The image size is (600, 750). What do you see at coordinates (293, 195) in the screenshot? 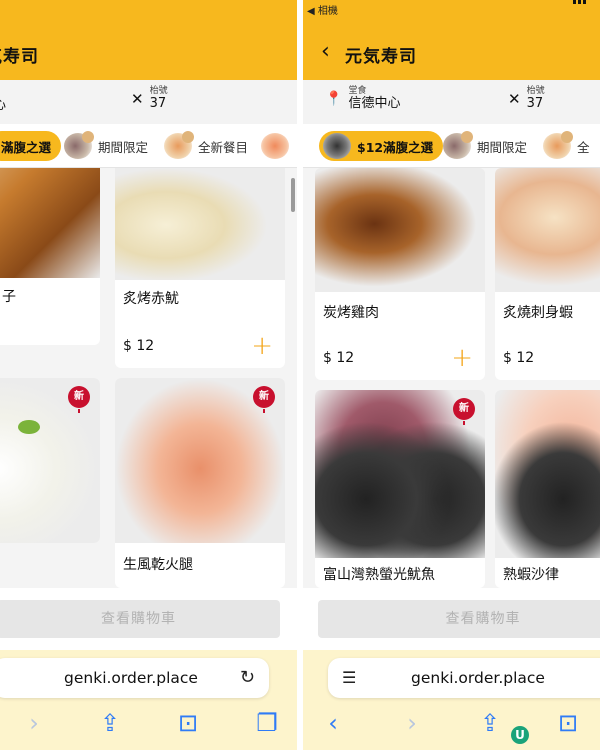
I see `scrollbar` at bounding box center [293, 195].